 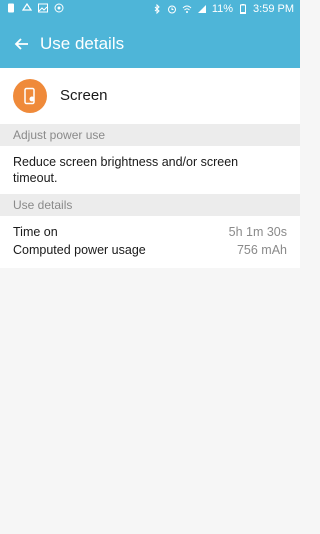 I want to click on signal-icon, so click(x=201, y=9).